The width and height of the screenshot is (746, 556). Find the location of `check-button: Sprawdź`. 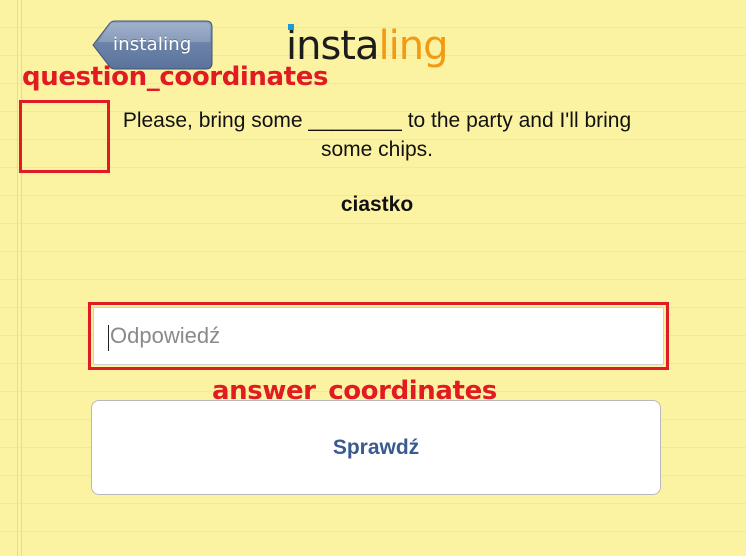

check-button: Sprawdź is located at coordinates (376, 447).